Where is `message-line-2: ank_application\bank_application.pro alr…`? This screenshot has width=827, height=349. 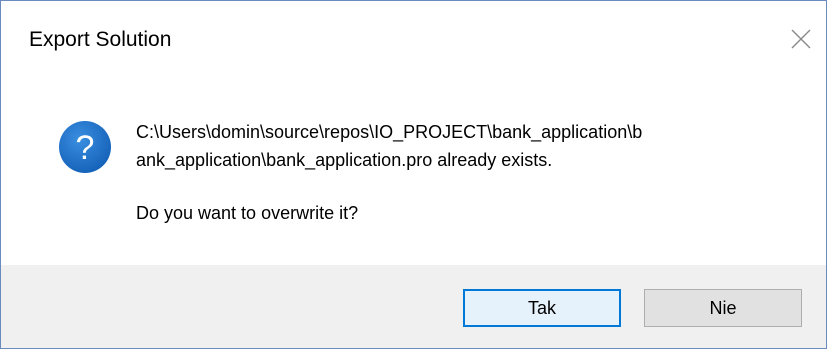 message-line-2: ank_application\bank_application.pro alr… is located at coordinates (344, 160).